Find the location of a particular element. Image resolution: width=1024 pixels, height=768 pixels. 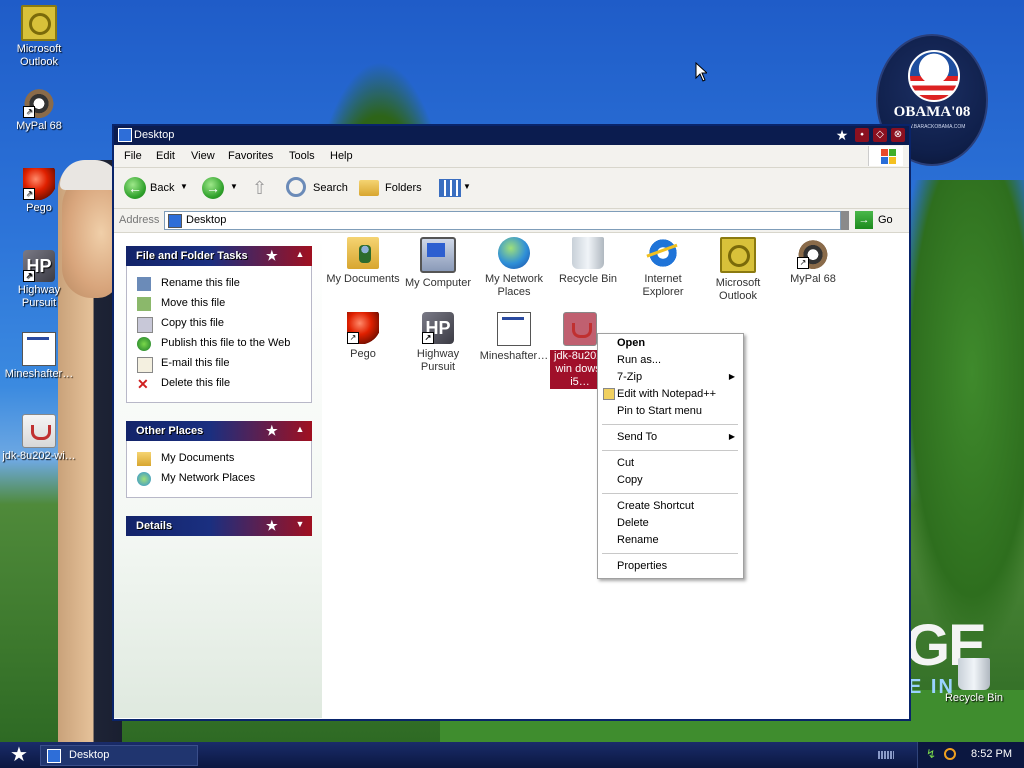

desktop-icon-mypal: ↗ MyPal 68 is located at coordinates (39, 109).